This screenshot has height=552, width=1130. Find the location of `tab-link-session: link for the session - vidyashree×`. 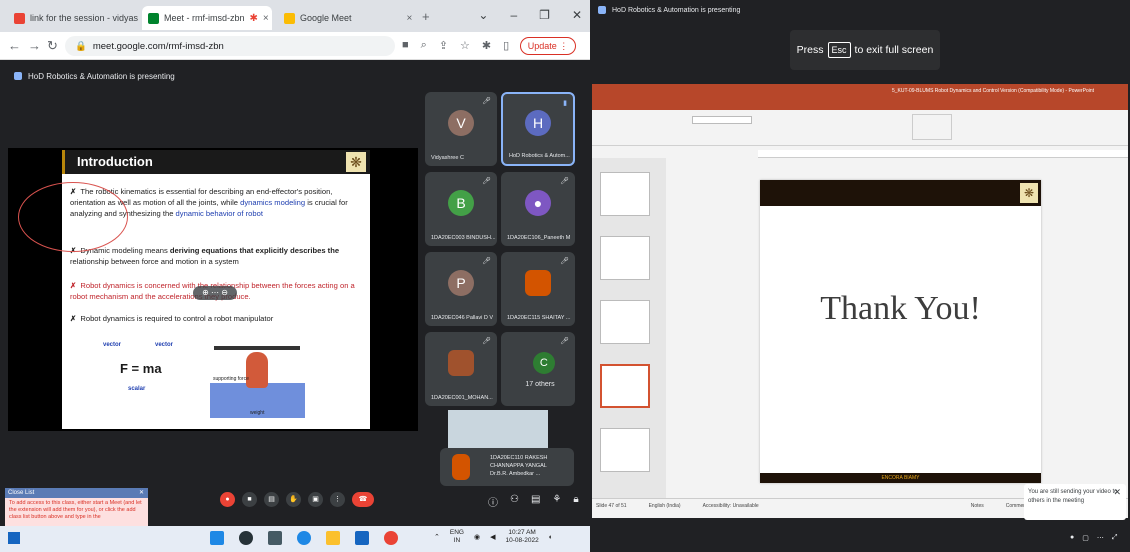

tab-link-session: link for the session - vidyashree× is located at coordinates (73, 18).